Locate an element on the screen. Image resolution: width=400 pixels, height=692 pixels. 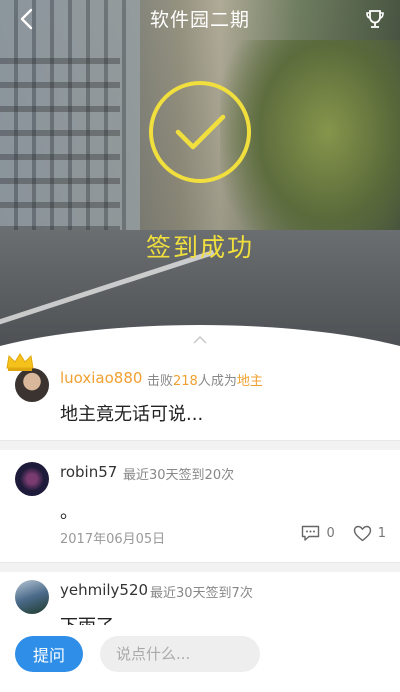
comment-button: 0 is located at coordinates (318, 533).